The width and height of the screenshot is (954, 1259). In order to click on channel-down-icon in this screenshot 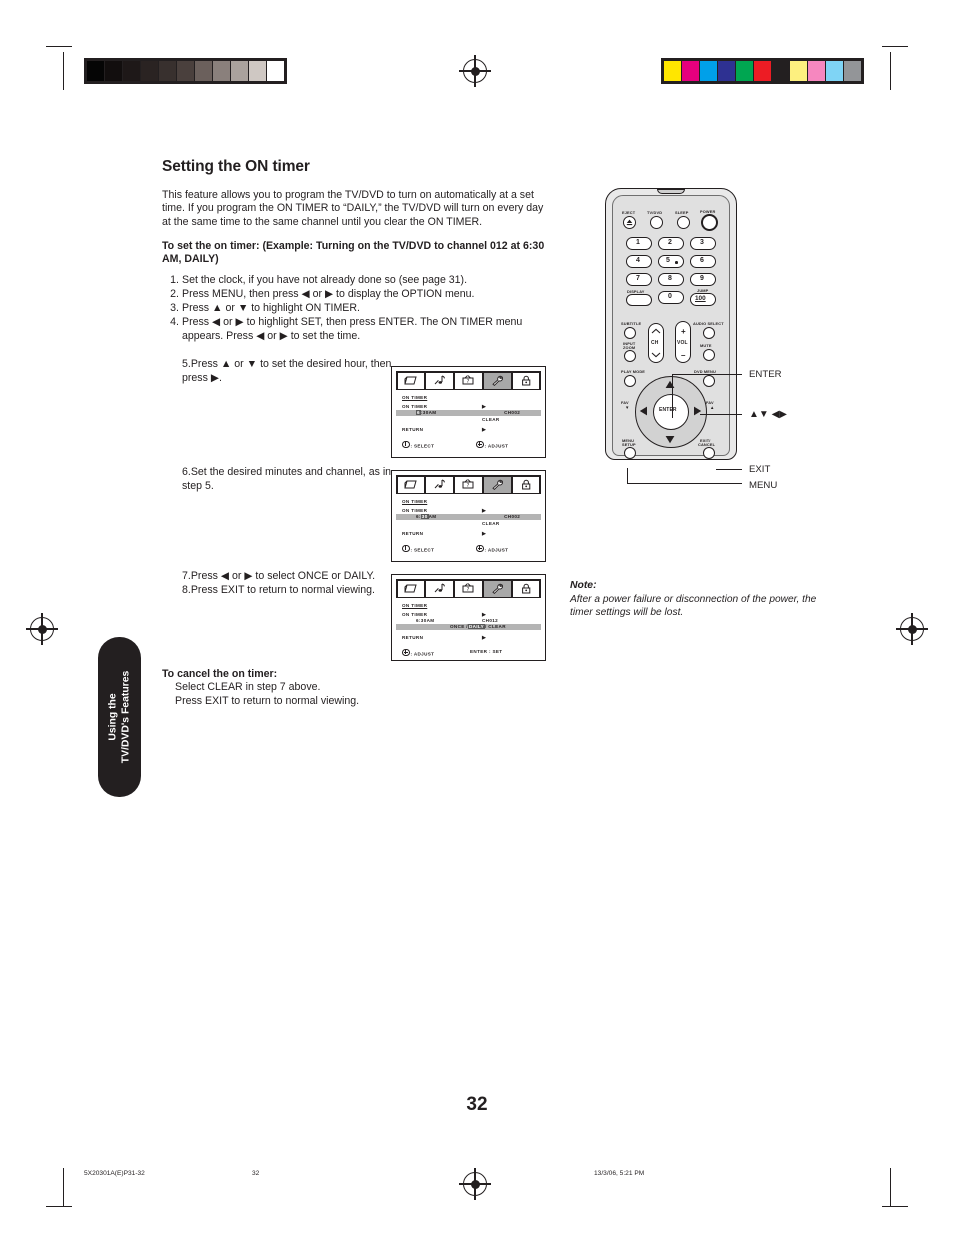, I will do `click(656, 355)`.